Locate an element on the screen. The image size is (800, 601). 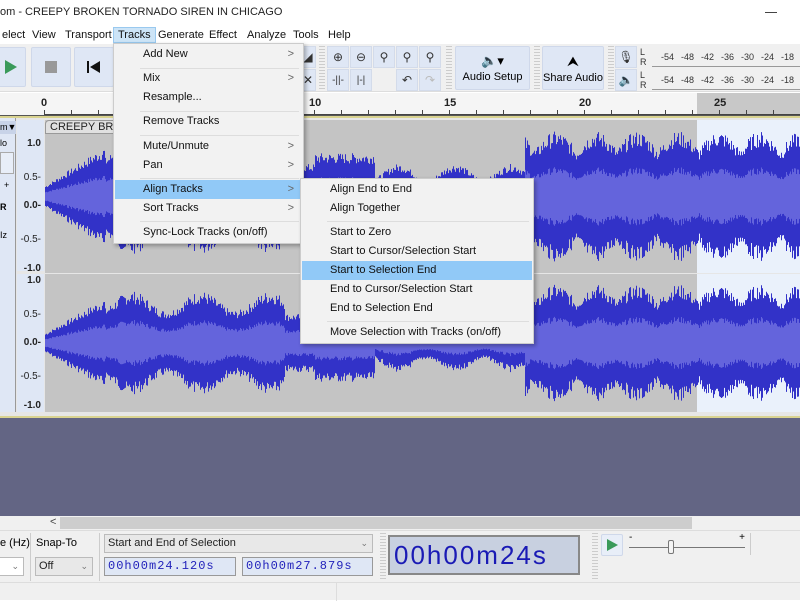
menu-select: elect is located at coordinates (14, 35).